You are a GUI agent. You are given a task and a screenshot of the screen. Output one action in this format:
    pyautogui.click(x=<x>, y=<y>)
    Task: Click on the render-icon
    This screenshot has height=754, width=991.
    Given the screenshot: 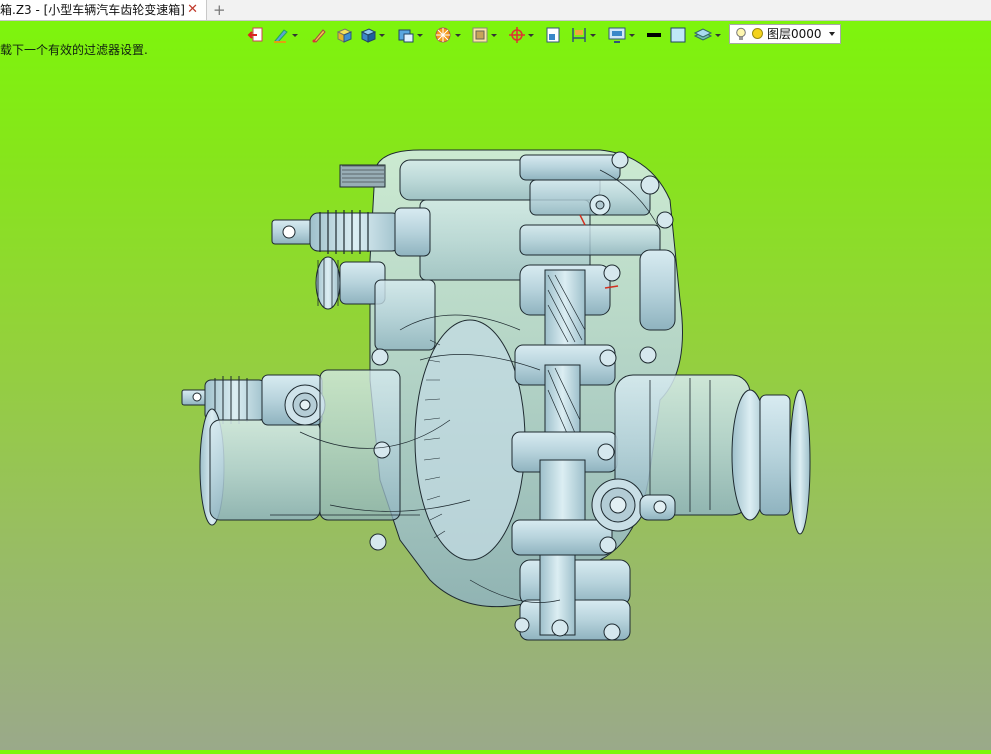 What is the action you would take?
    pyautogui.click(x=447, y=35)
    